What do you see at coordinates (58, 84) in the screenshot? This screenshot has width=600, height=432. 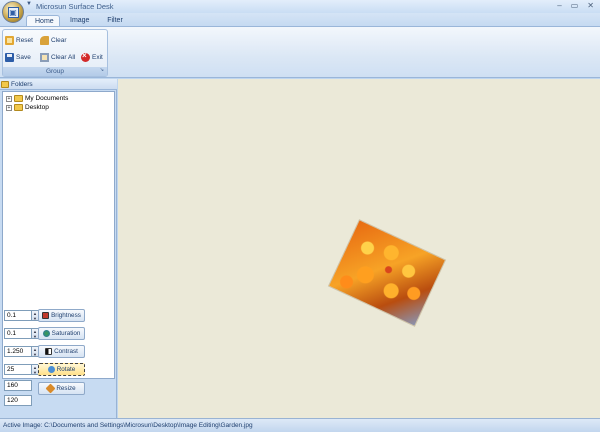 I see `folders-header: Folders` at bounding box center [58, 84].